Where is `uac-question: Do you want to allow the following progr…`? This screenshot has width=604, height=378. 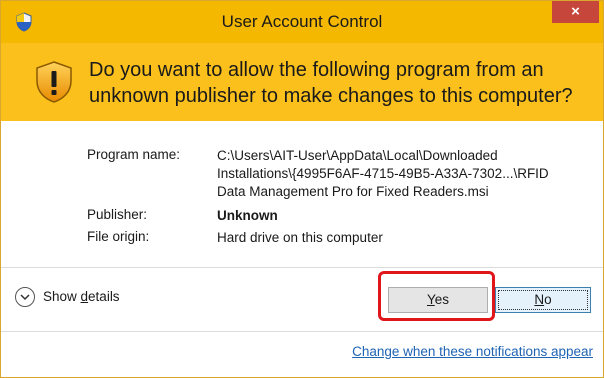 uac-question: Do you want to allow the following progr… is located at coordinates (331, 83).